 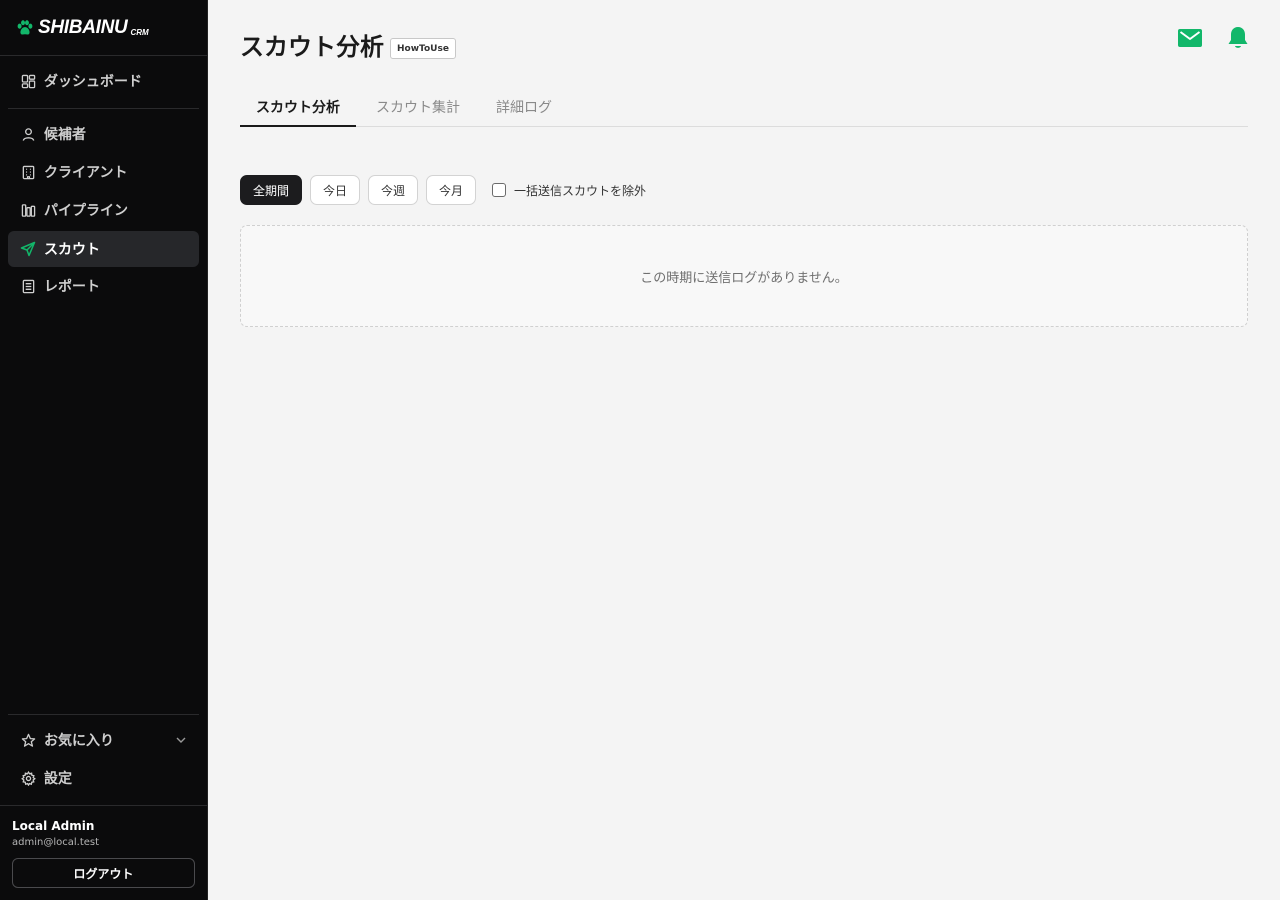 What do you see at coordinates (28, 740) in the screenshot?
I see `star-icon` at bounding box center [28, 740].